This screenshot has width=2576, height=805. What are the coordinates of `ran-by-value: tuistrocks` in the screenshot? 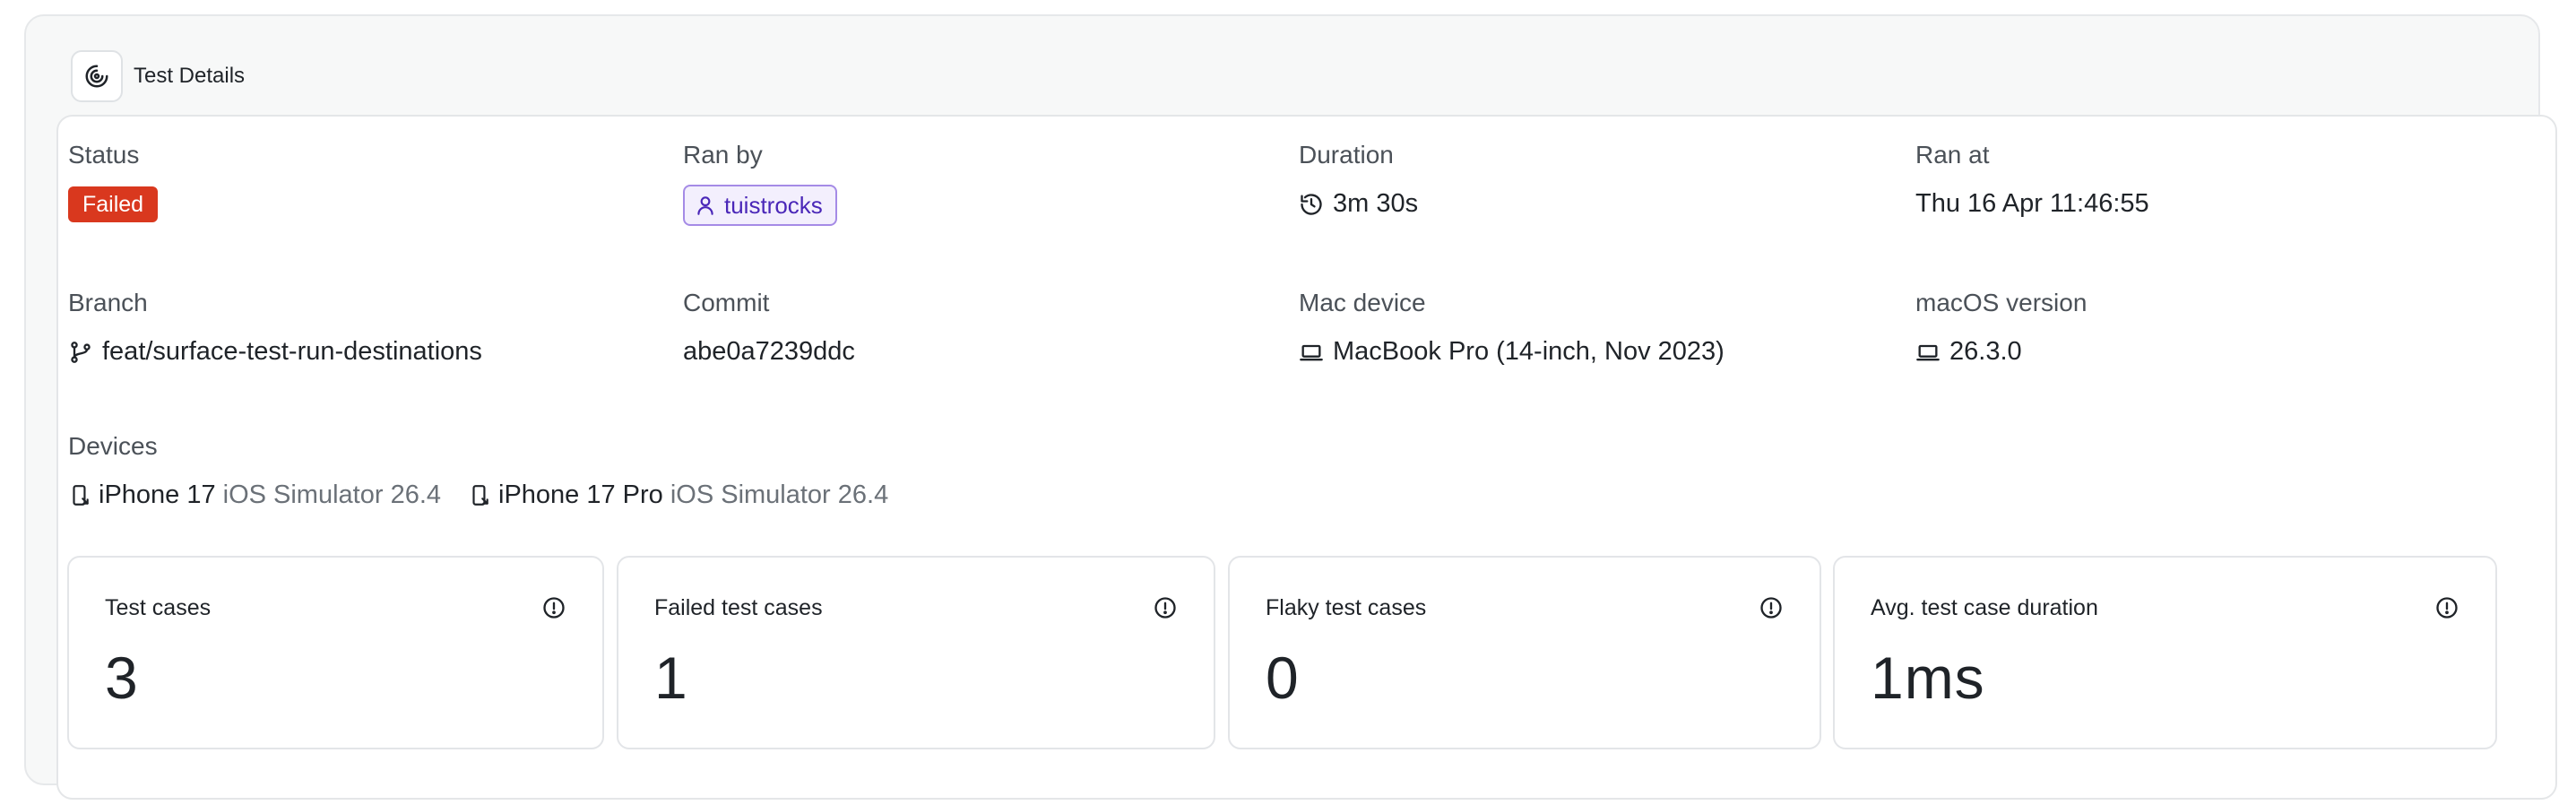 It's located at (773, 205).